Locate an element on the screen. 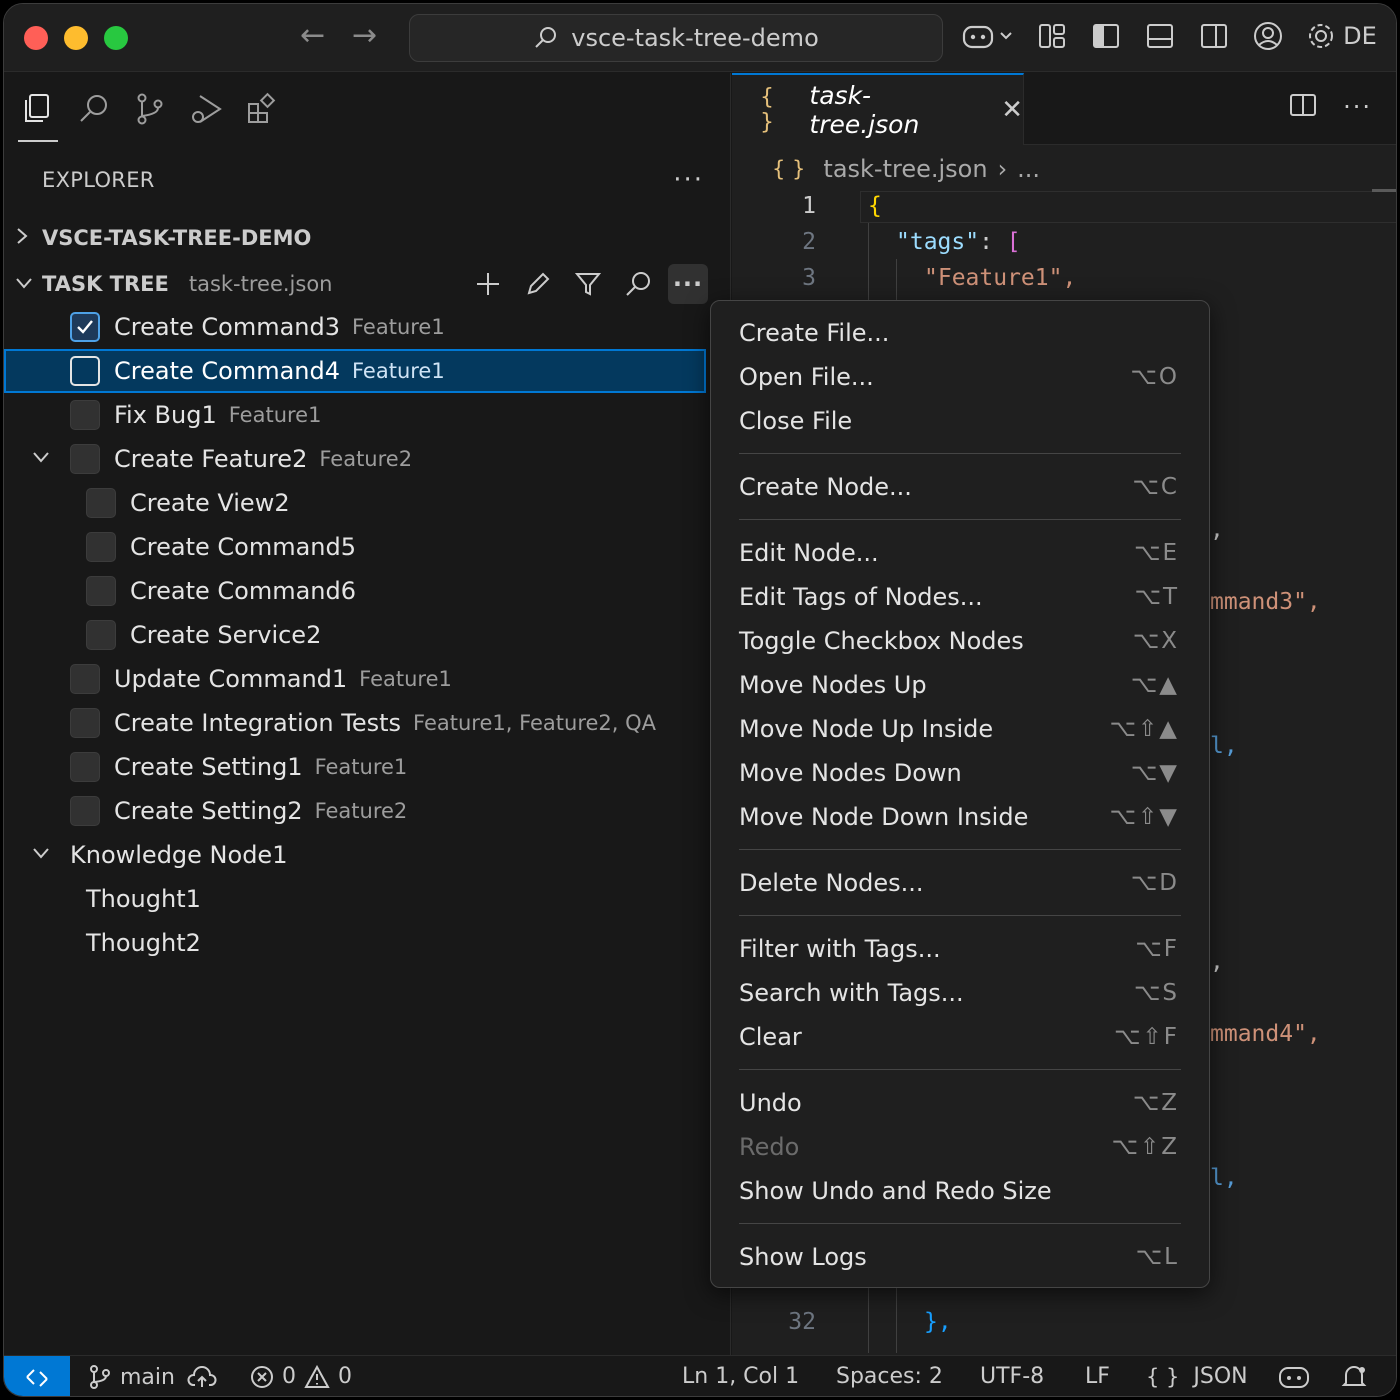 The width and height of the screenshot is (1400, 1400). breadcrumb-file: task-tree.json is located at coordinates (905, 169).